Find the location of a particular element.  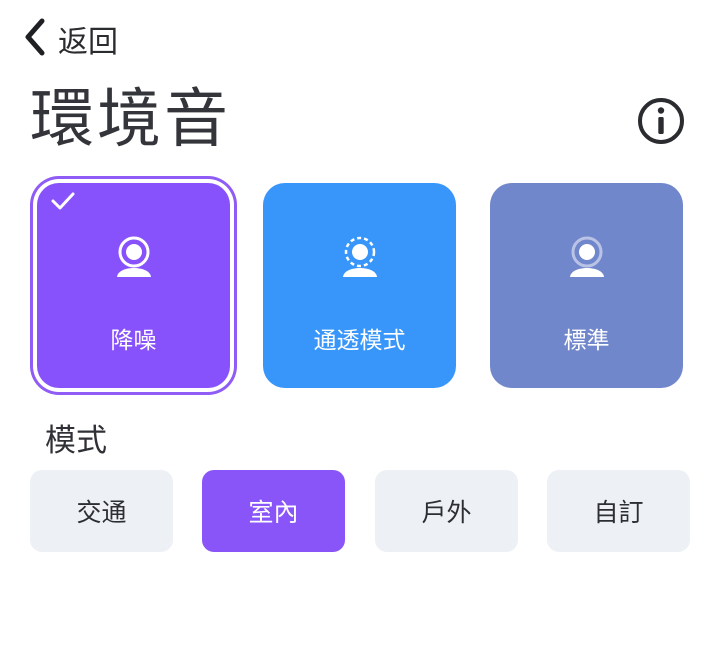

chevron-left-icon is located at coordinates (35, 39).